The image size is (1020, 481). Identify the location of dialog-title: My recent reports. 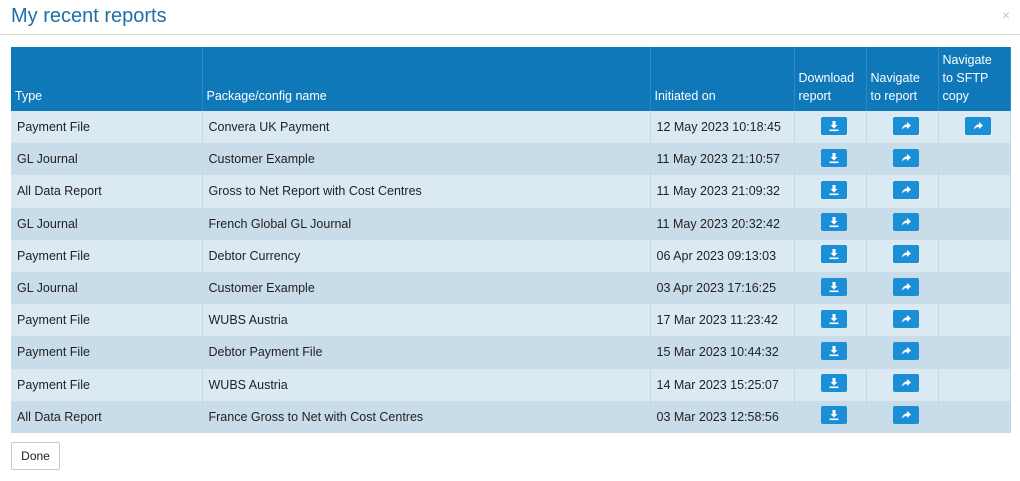
(89, 16).